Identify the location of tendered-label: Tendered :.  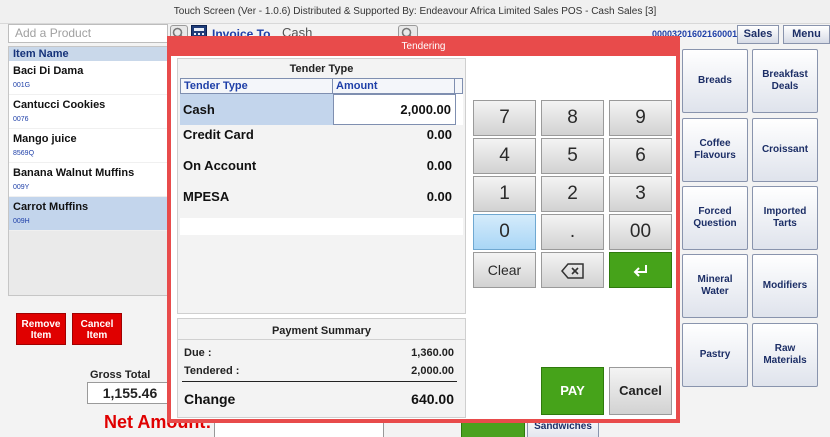
(212, 371).